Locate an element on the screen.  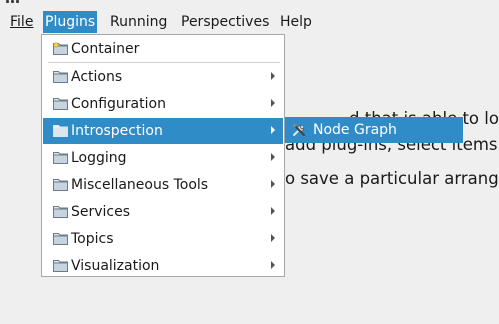
menu-plugins: Plugins is located at coordinates (70, 22).